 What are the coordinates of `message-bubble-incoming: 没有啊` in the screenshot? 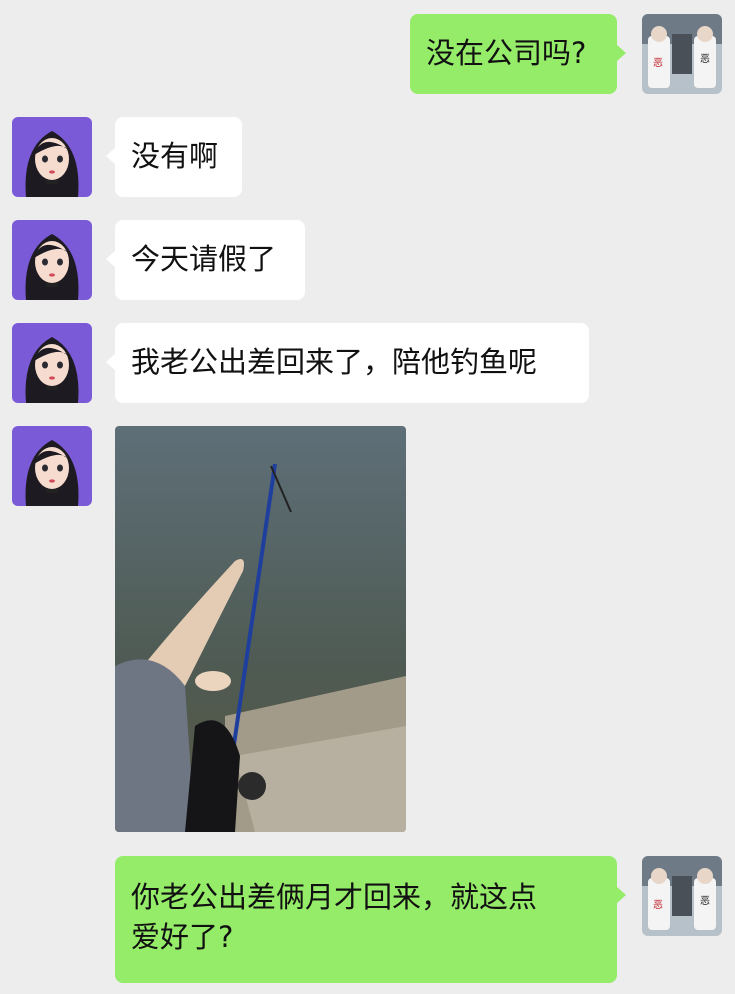 It's located at (174, 157).